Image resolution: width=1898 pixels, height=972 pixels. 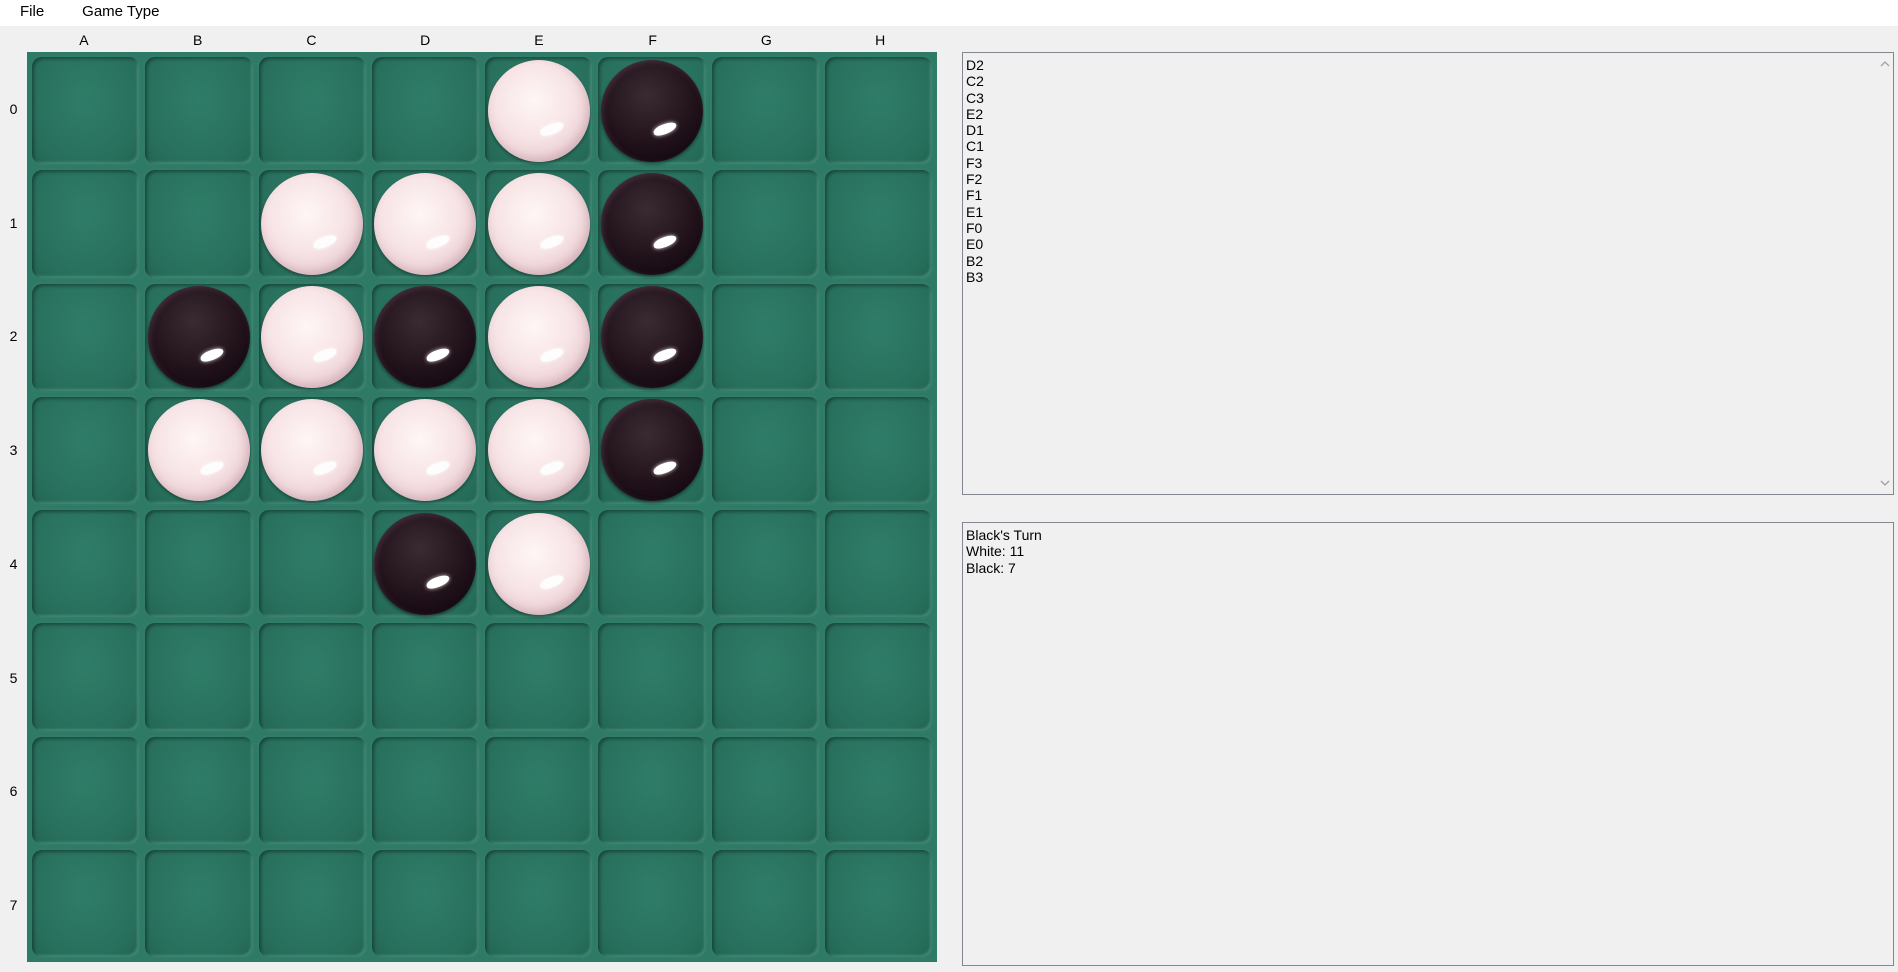 What do you see at coordinates (312, 677) in the screenshot?
I see `board-cell-c5` at bounding box center [312, 677].